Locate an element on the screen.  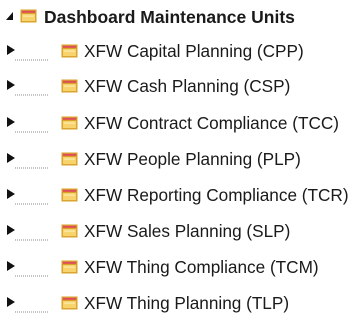
tree-item-label: XFW Thing Planning (TLP) is located at coordinates (187, 303).